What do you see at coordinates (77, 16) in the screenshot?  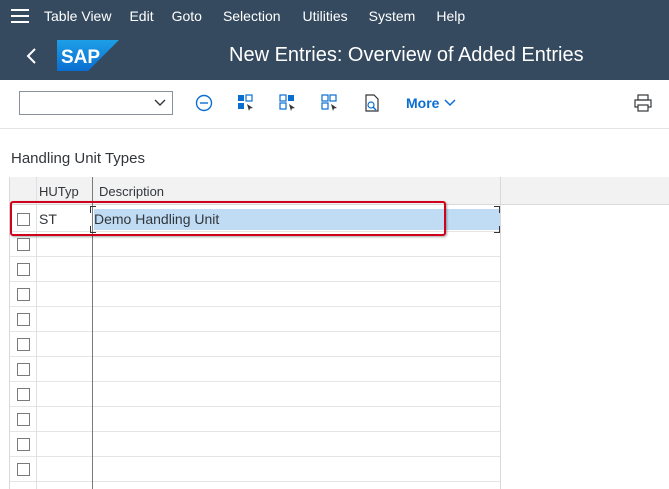 I see `menu-table-view: Table View` at bounding box center [77, 16].